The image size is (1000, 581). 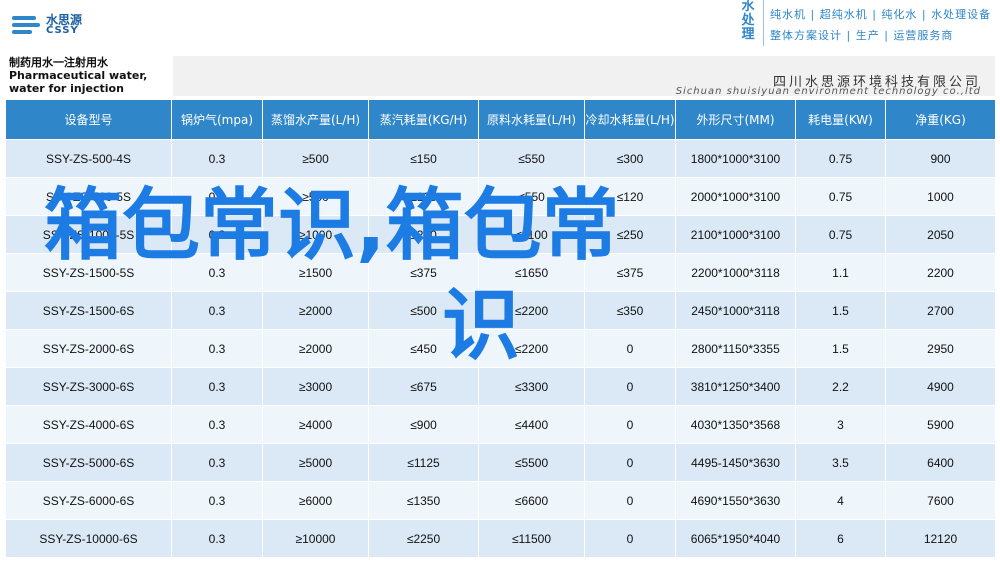 I want to click on spec-cell: 12120, so click(x=940, y=538).